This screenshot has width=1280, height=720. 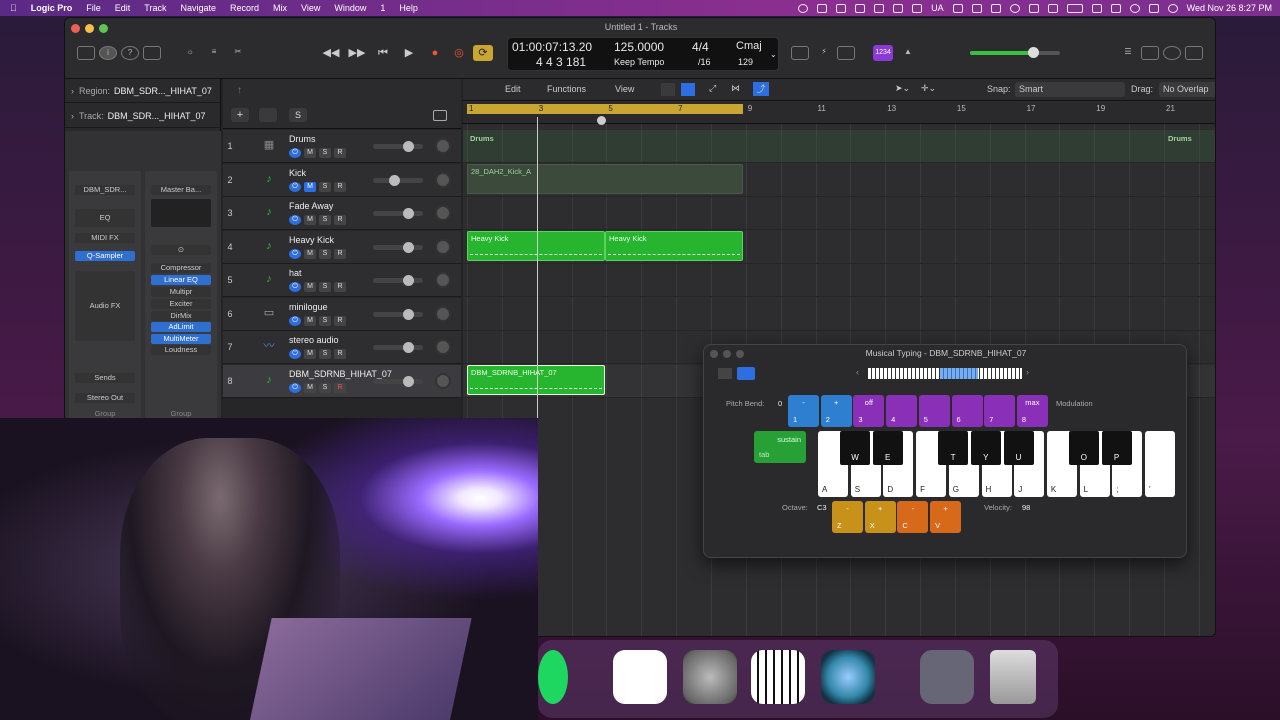 I want to click on menu-view: View, so click(x=310, y=8).